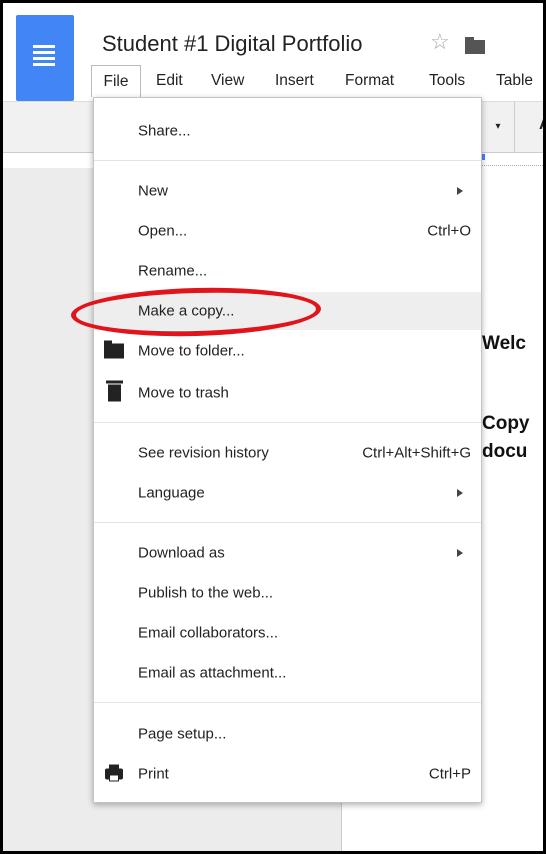  I want to click on menu-insert: Insert, so click(294, 81).